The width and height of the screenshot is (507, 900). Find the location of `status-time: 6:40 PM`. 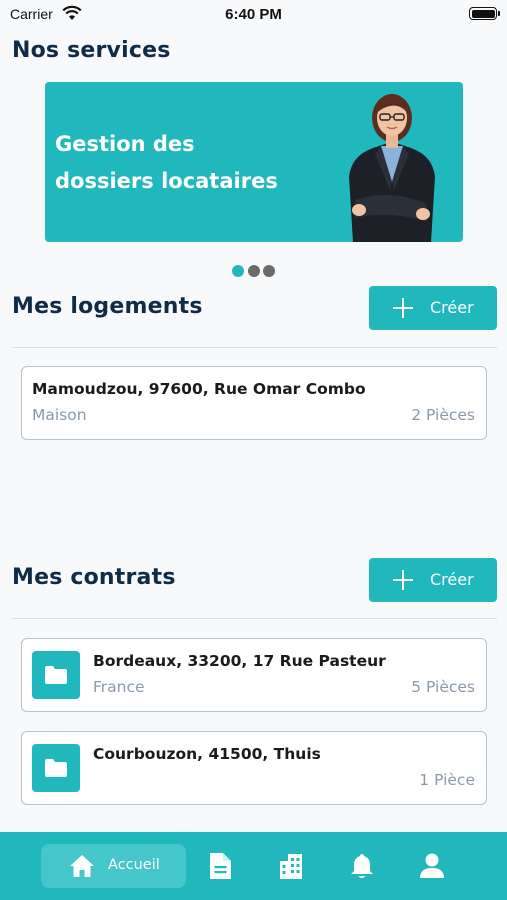

status-time: 6:40 PM is located at coordinates (253, 14).